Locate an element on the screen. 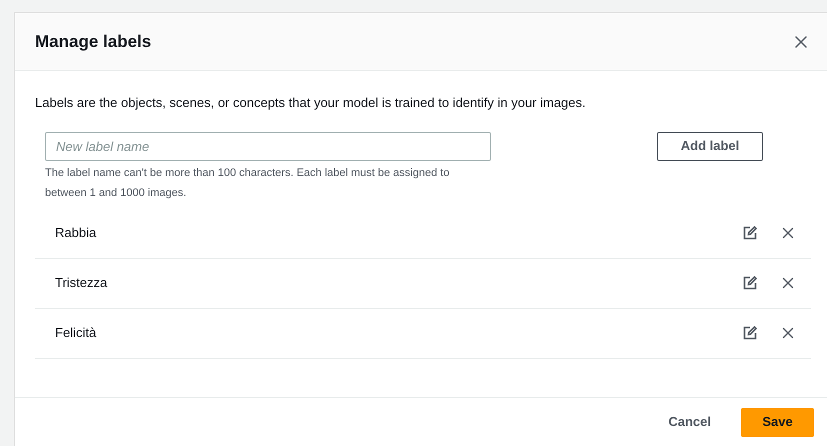 The width and height of the screenshot is (827, 446). label-name: Tristezza is located at coordinates (81, 283).